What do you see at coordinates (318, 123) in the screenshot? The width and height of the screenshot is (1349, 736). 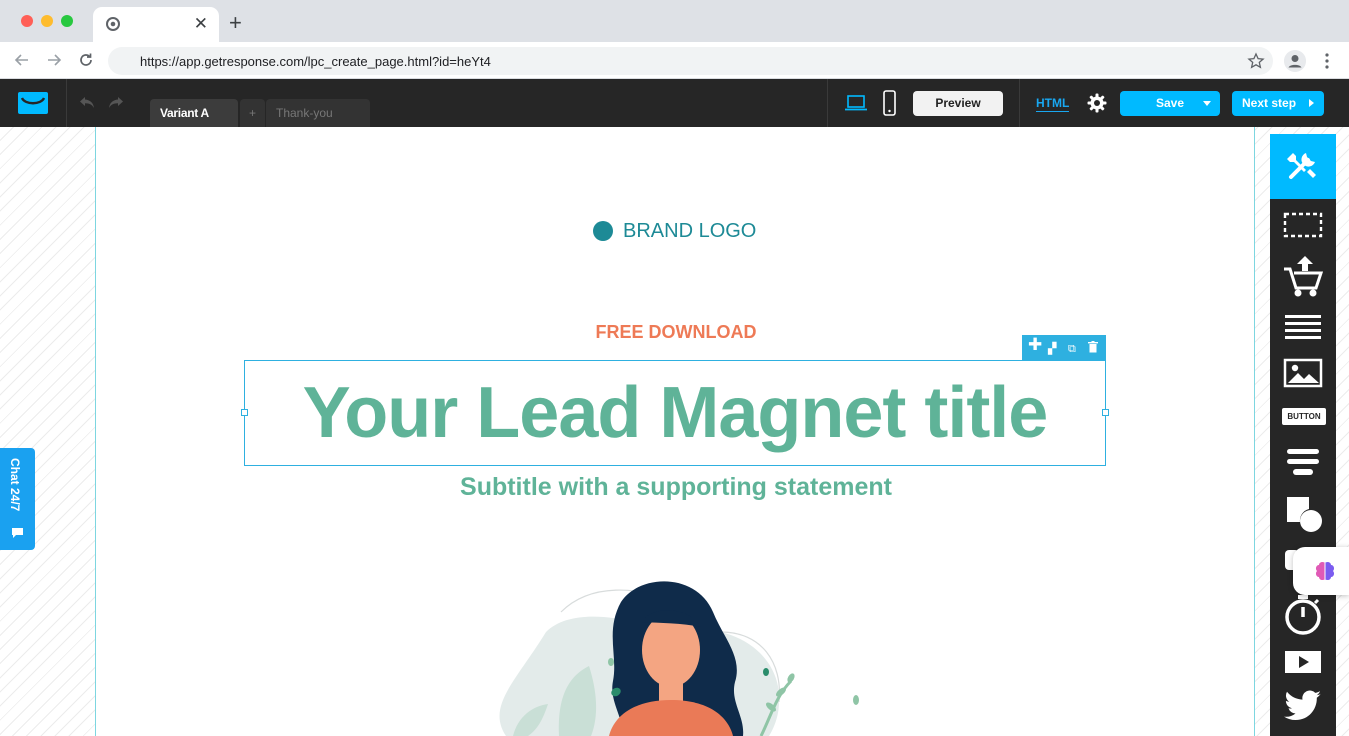 I see `tab-thank-you-page: Thank-you page` at bounding box center [318, 123].